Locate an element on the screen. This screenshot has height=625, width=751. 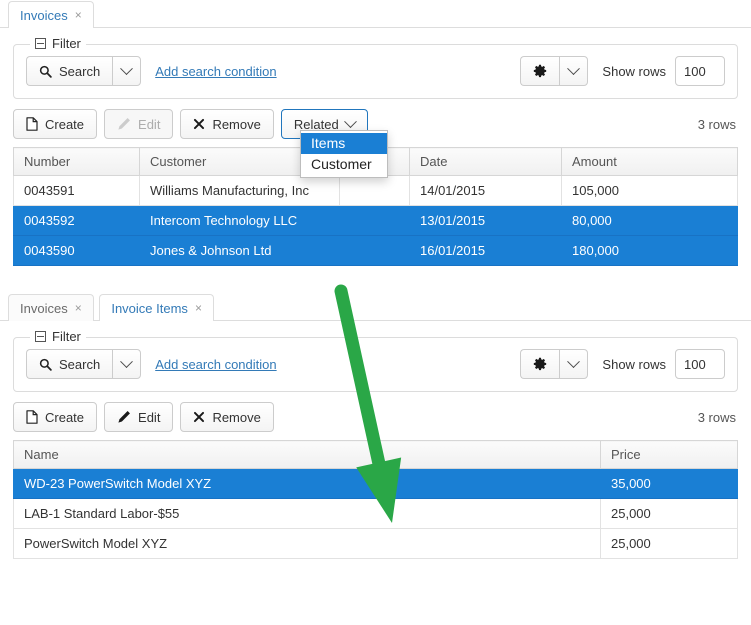
table-row: PowerSwitch Model XYZ 25,000 is located at coordinates (375, 543).